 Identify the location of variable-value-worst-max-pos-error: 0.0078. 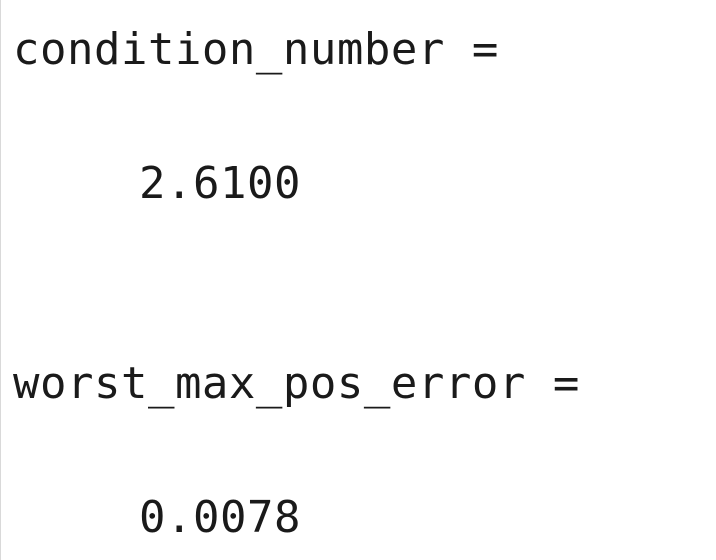
(220, 517).